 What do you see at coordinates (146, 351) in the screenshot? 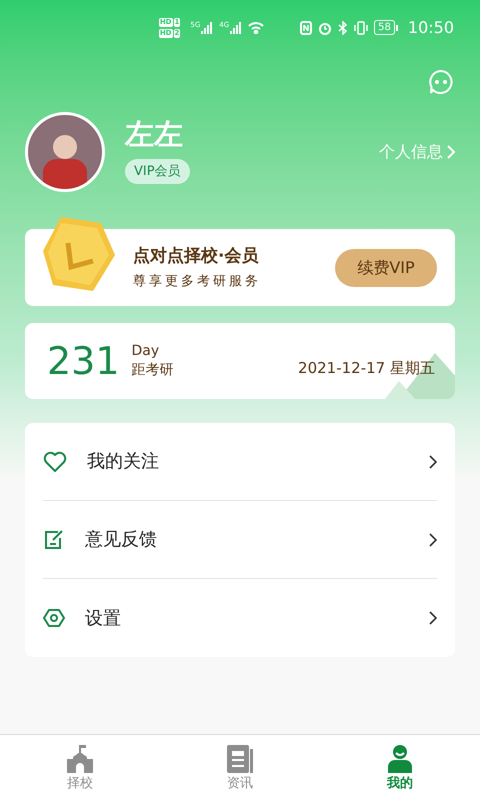
I see `day-unit: Day` at bounding box center [146, 351].